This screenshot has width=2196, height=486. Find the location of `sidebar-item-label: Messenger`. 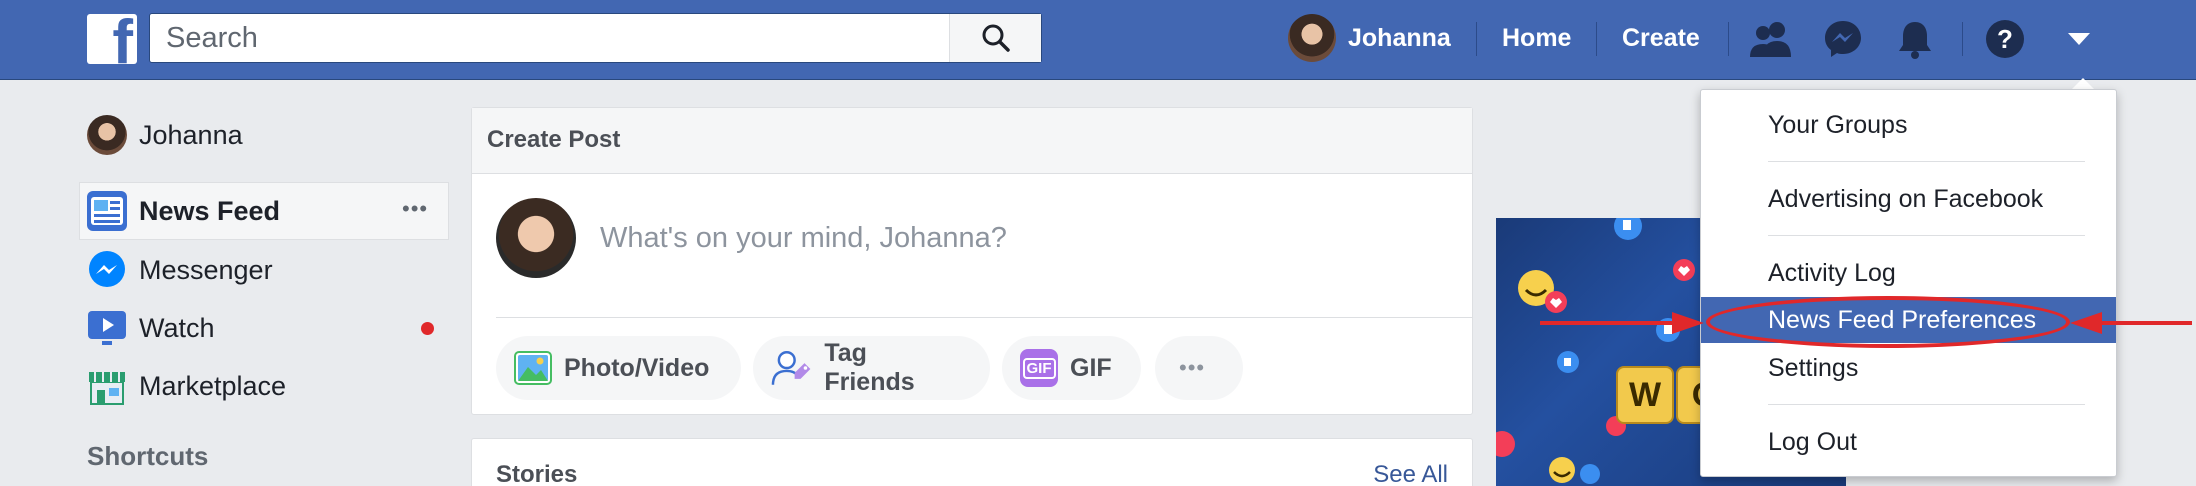

sidebar-item-label: Messenger is located at coordinates (206, 269).